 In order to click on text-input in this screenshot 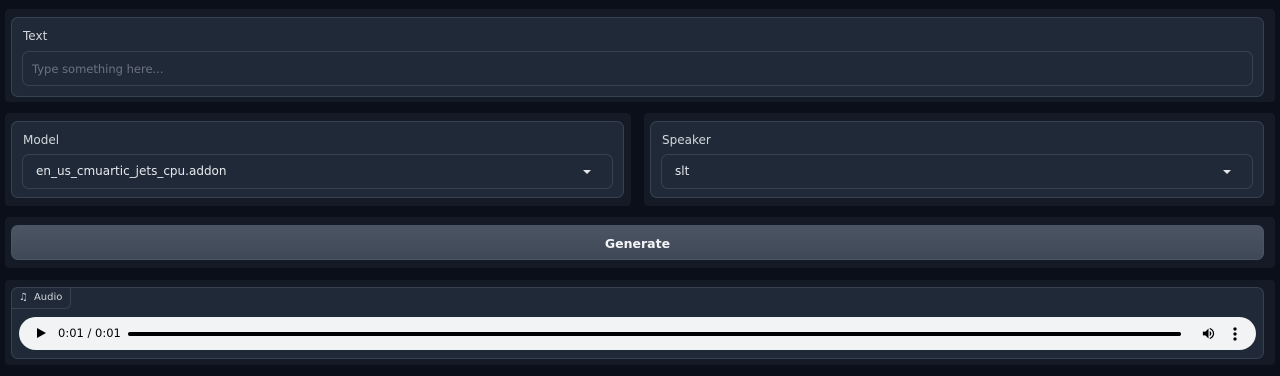, I will do `click(637, 68)`.